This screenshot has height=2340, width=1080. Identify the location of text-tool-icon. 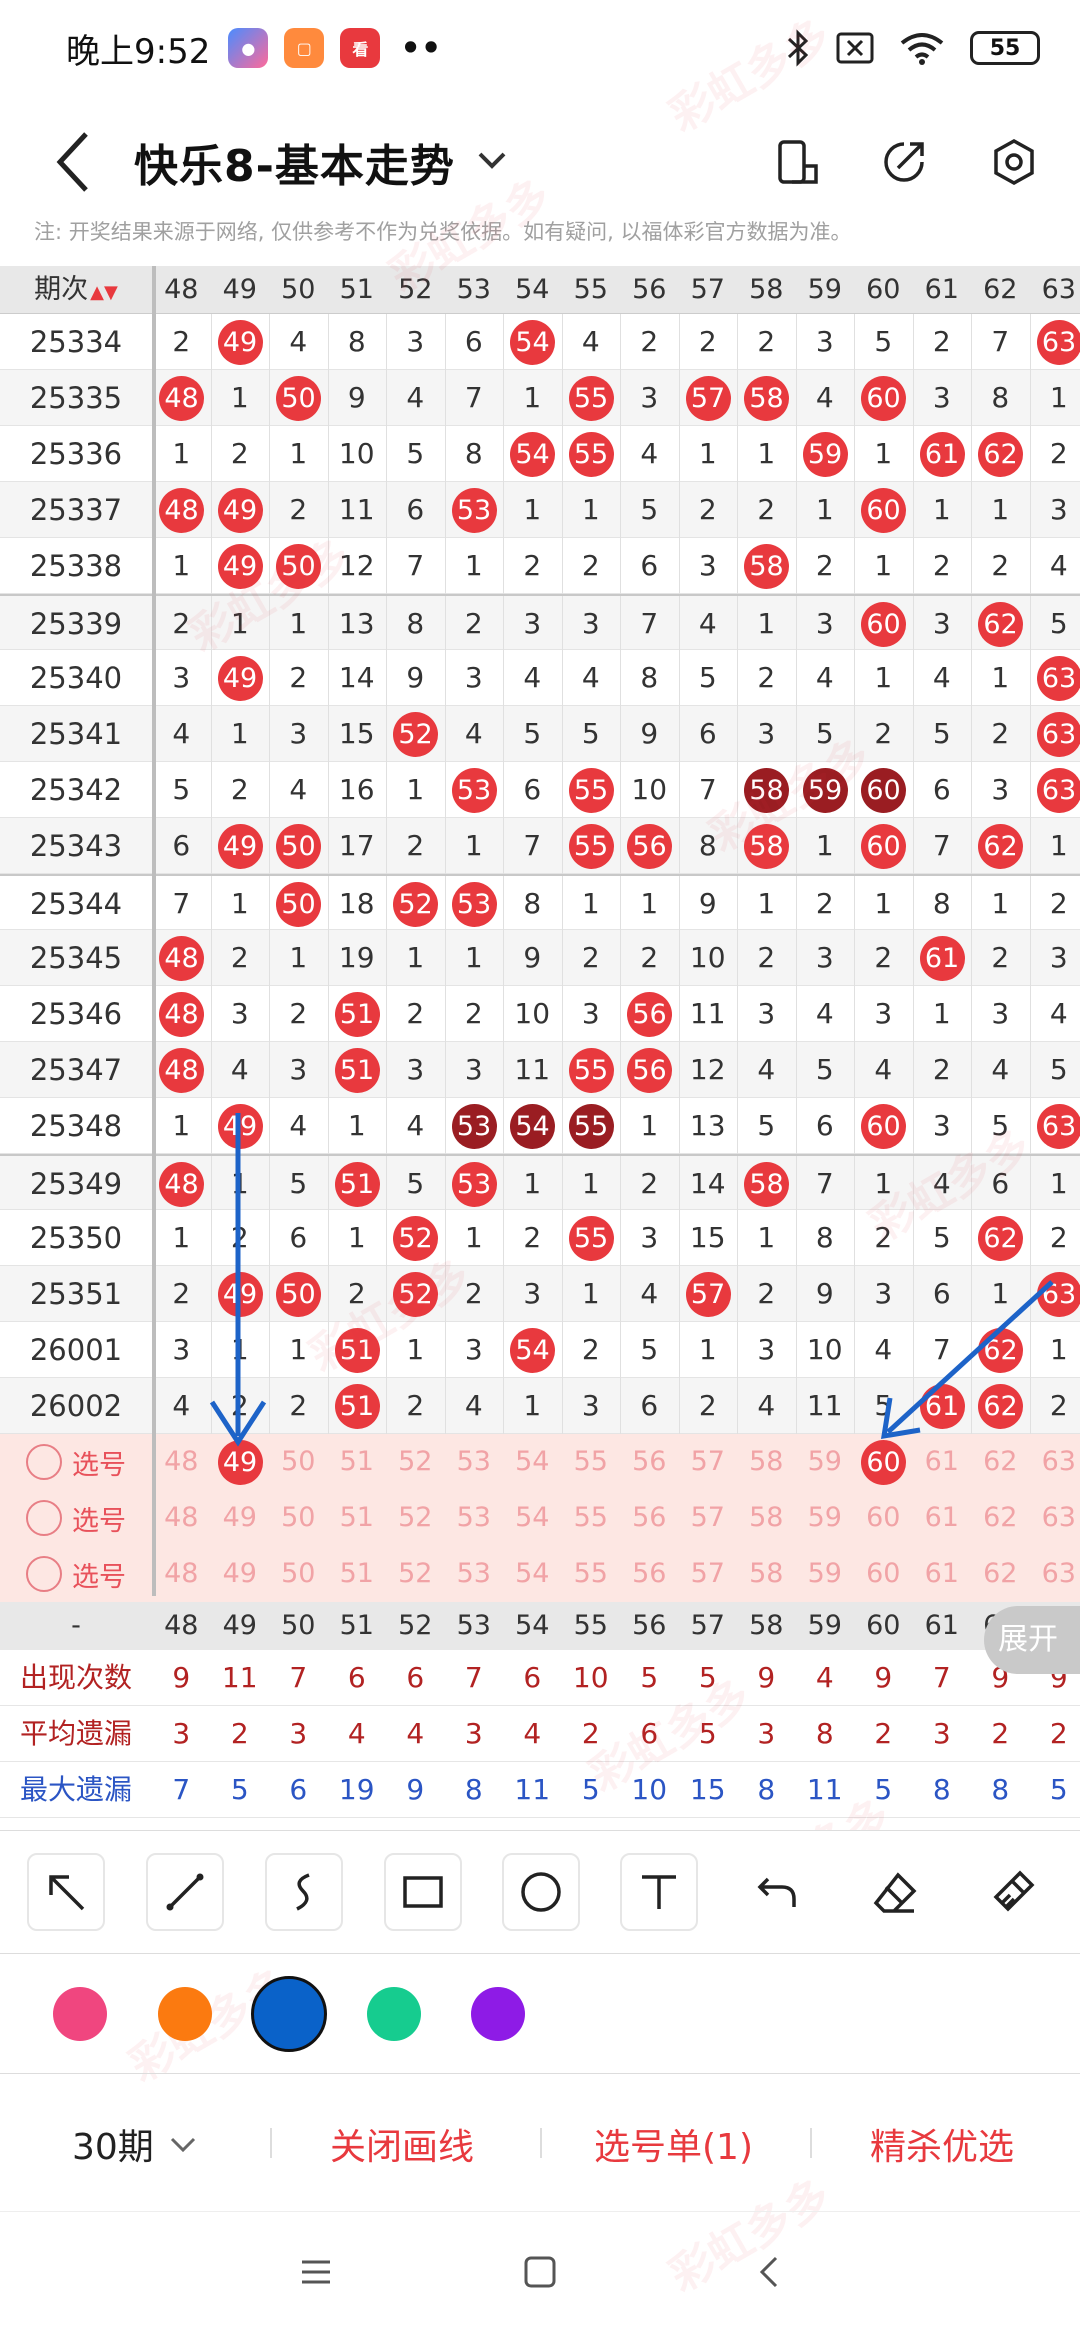
(659, 1892).